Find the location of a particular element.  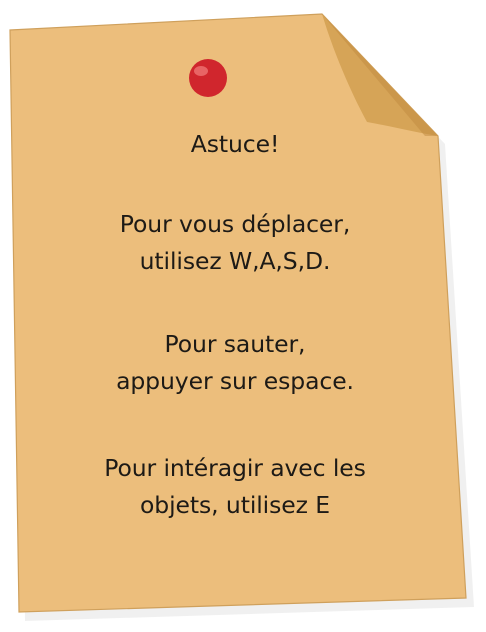

pushpin-icon is located at coordinates (208, 78).